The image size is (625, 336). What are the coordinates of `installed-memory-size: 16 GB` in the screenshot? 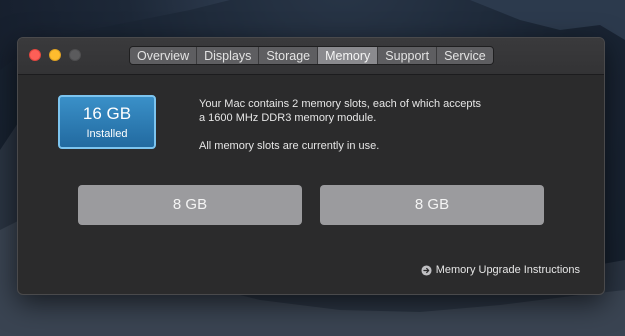 It's located at (107, 113).